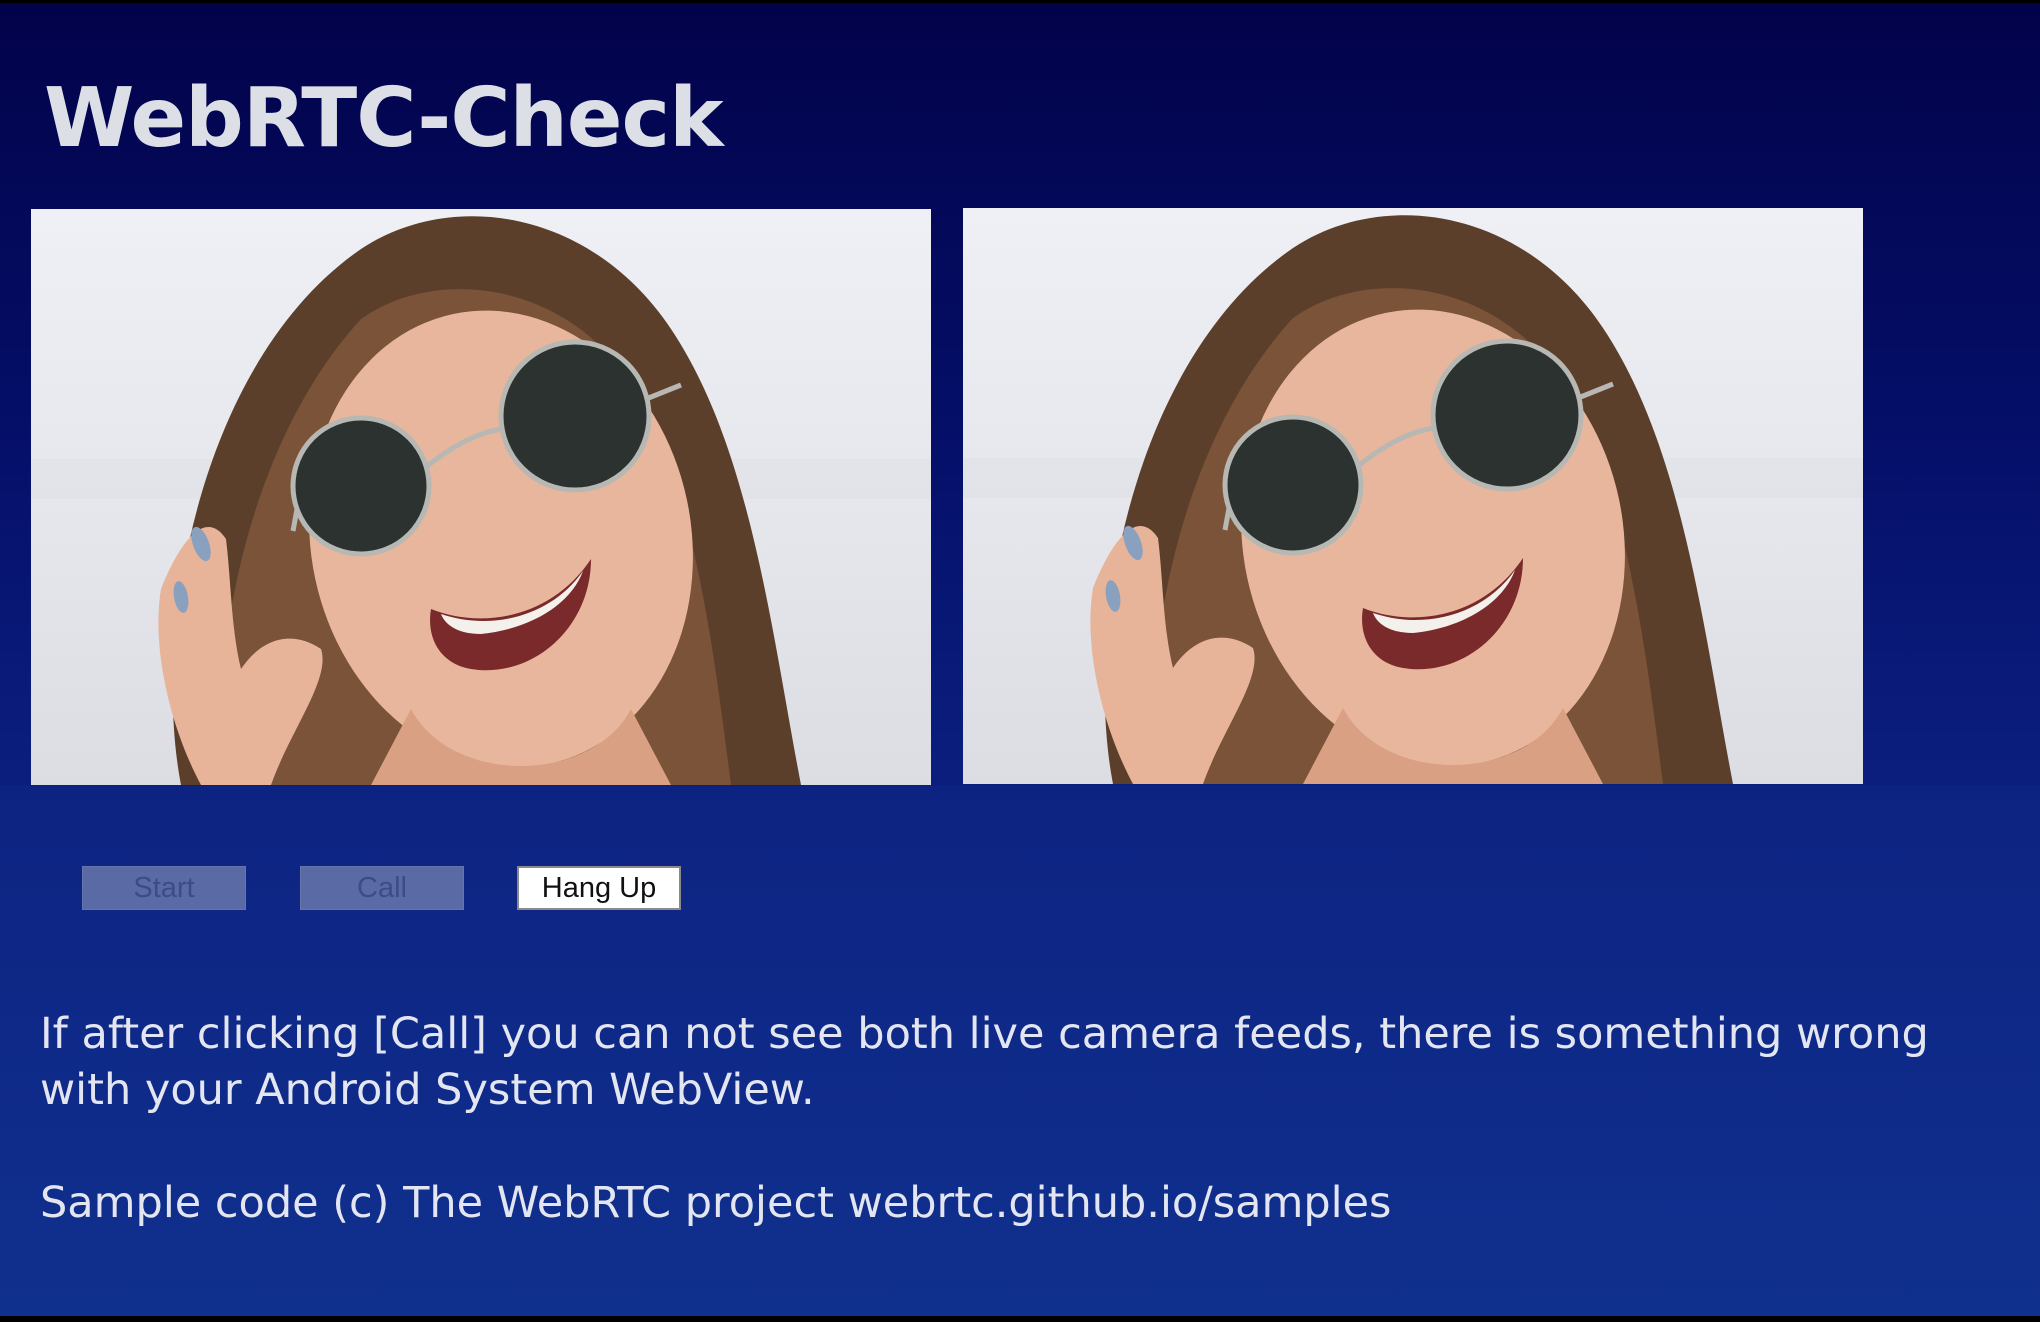  I want to click on start-button: Start, so click(164, 888).